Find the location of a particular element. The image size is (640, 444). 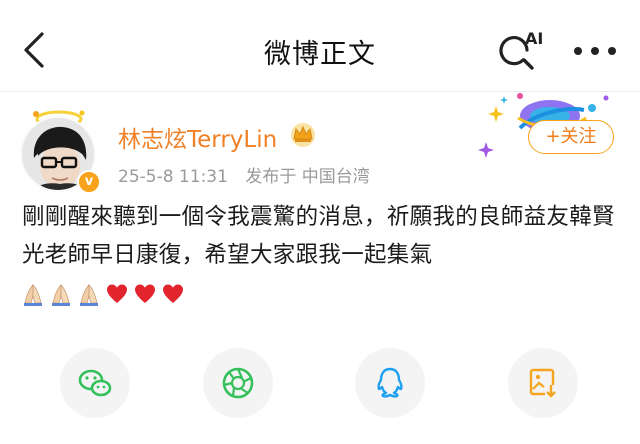

save-image-button is located at coordinates (543, 383).